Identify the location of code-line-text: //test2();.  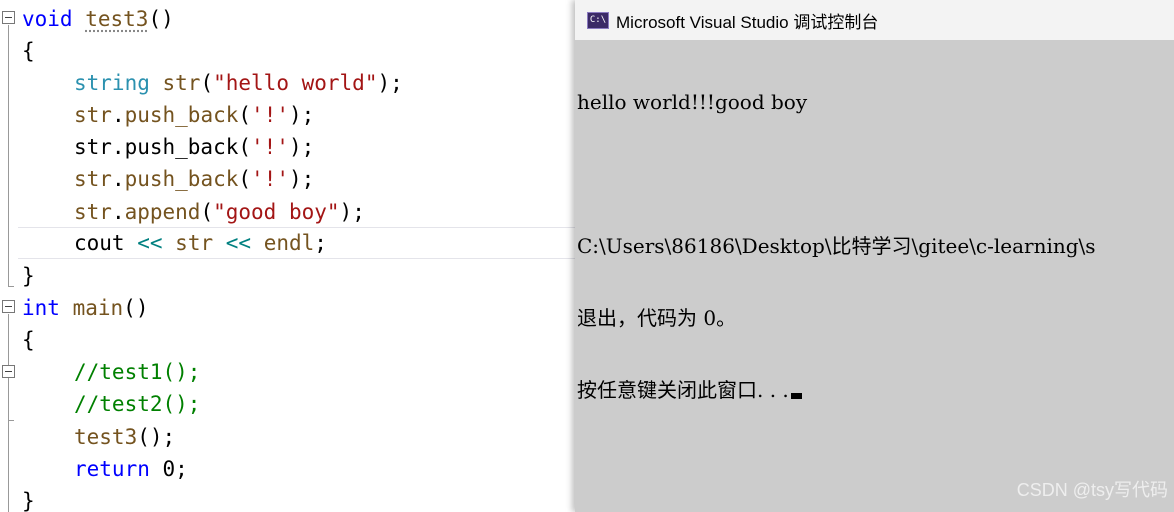
(137, 404).